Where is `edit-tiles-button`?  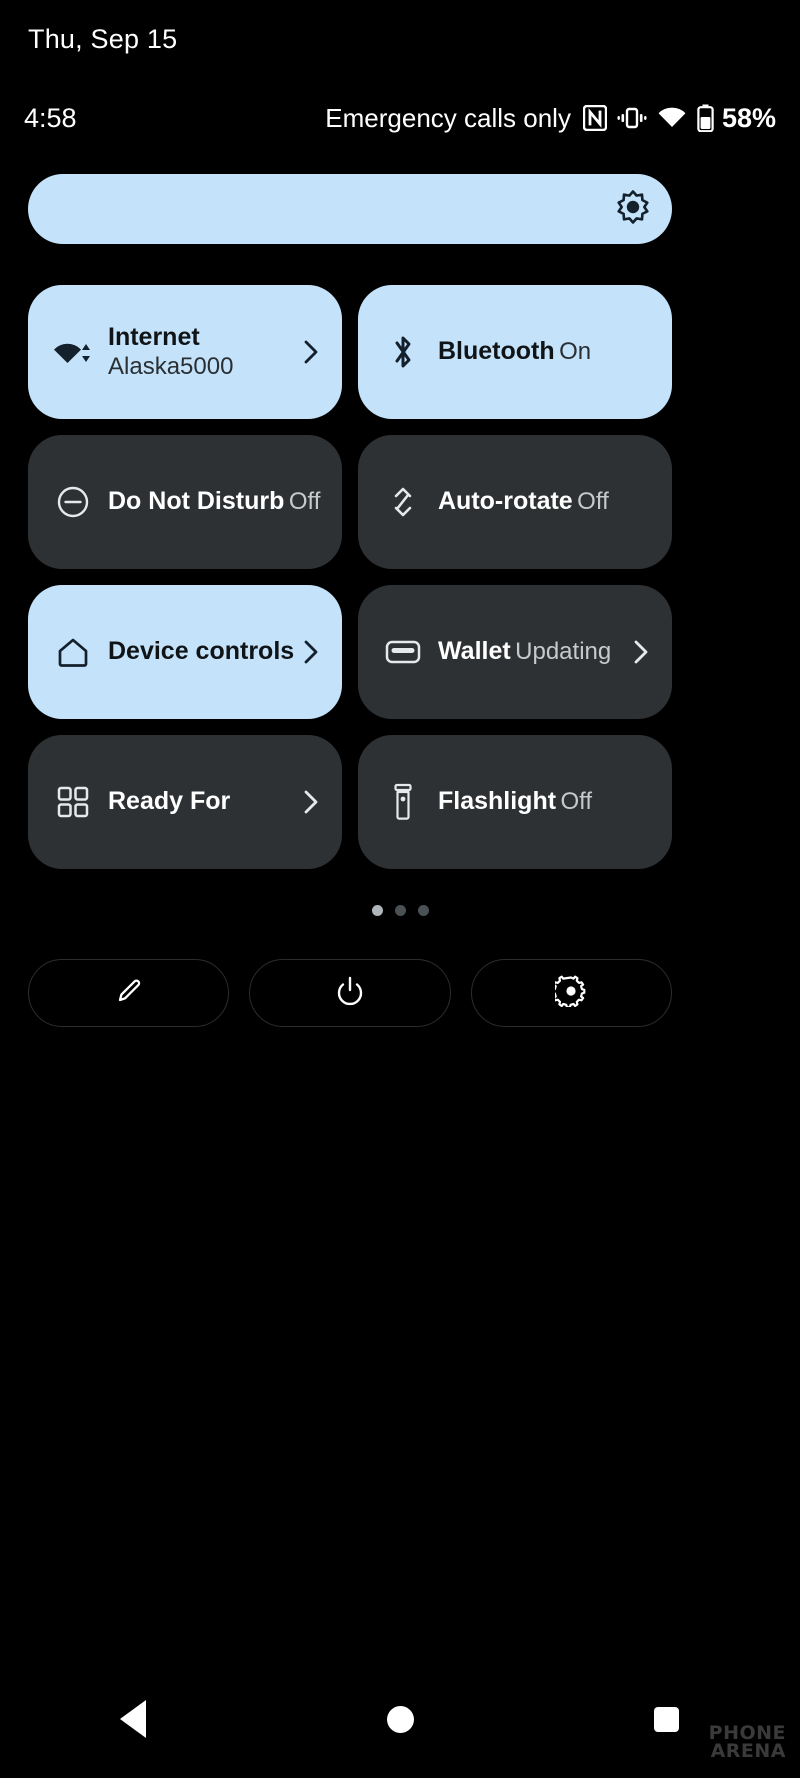
edit-tiles-button is located at coordinates (129, 993).